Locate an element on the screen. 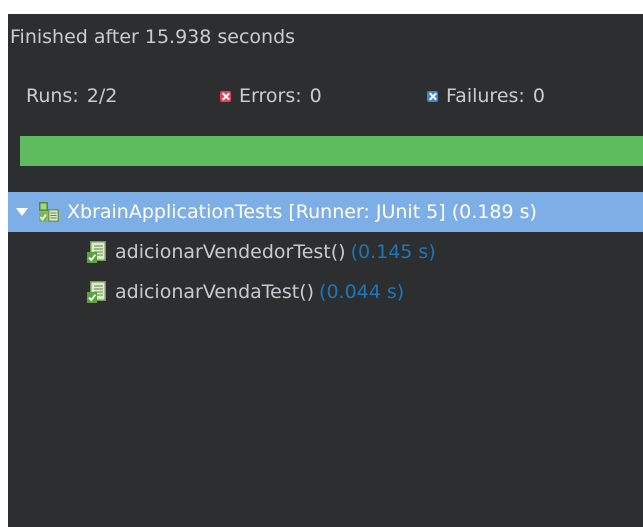 This screenshot has height=527, width=643. failures-label: Failures: is located at coordinates (485, 96).